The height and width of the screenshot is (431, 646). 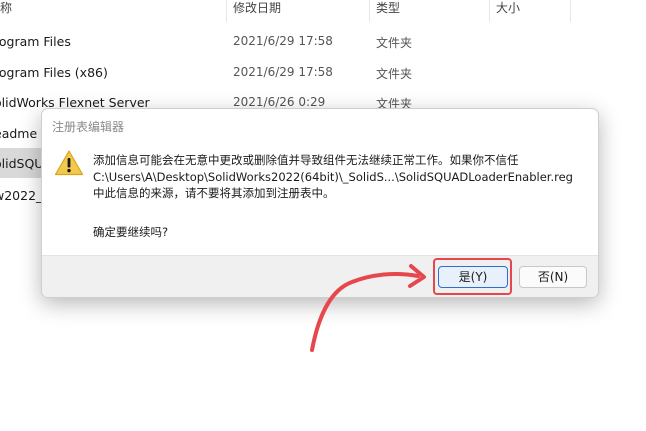 I want to click on file-date: 2021/6/26 0:29, so click(x=279, y=102).